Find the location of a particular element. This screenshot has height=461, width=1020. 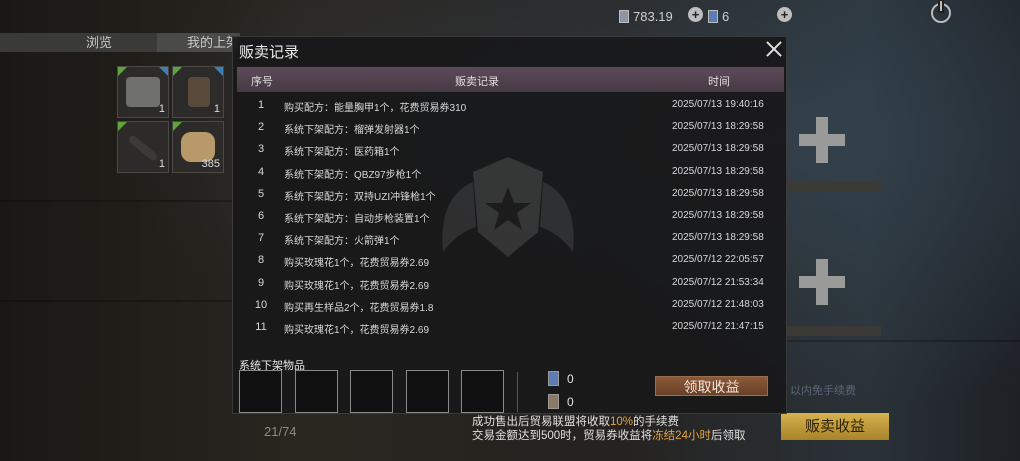

column-header-no: 序号 is located at coordinates (262, 82).